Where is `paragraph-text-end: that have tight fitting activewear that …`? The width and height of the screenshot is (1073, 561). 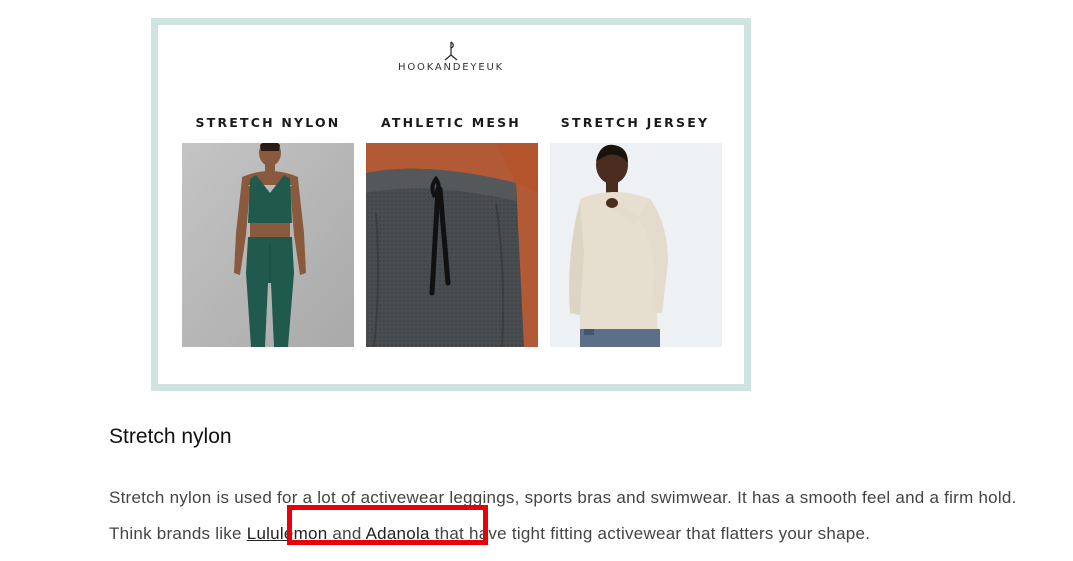
paragraph-text-end: that have tight fitting activewear that … is located at coordinates (650, 533).